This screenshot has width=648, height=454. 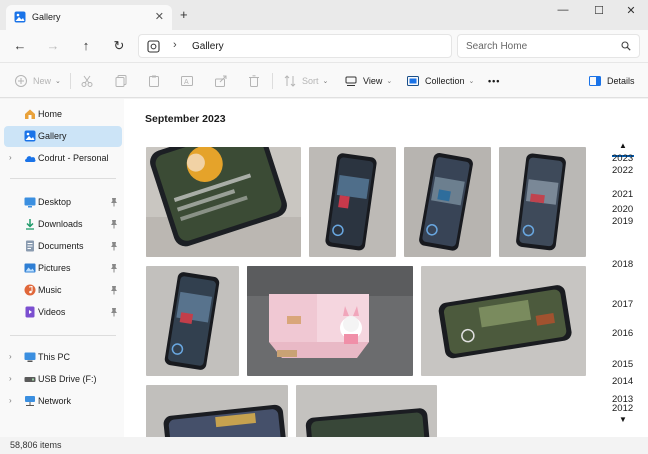 What do you see at coordinates (622, 158) in the screenshot?
I see `timeline-year: 2023` at bounding box center [622, 158].